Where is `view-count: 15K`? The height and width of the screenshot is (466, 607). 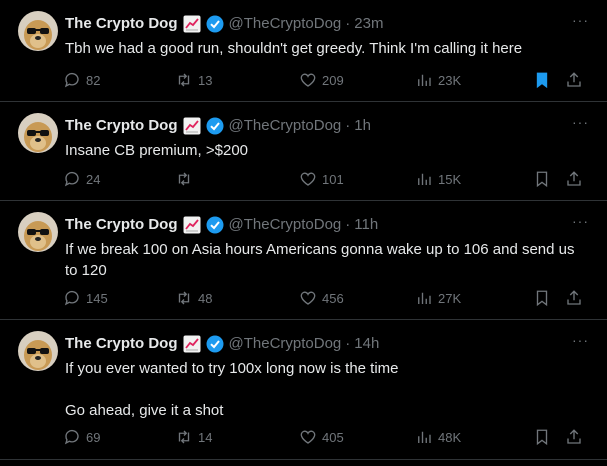
view-count: 15K is located at coordinates (450, 179).